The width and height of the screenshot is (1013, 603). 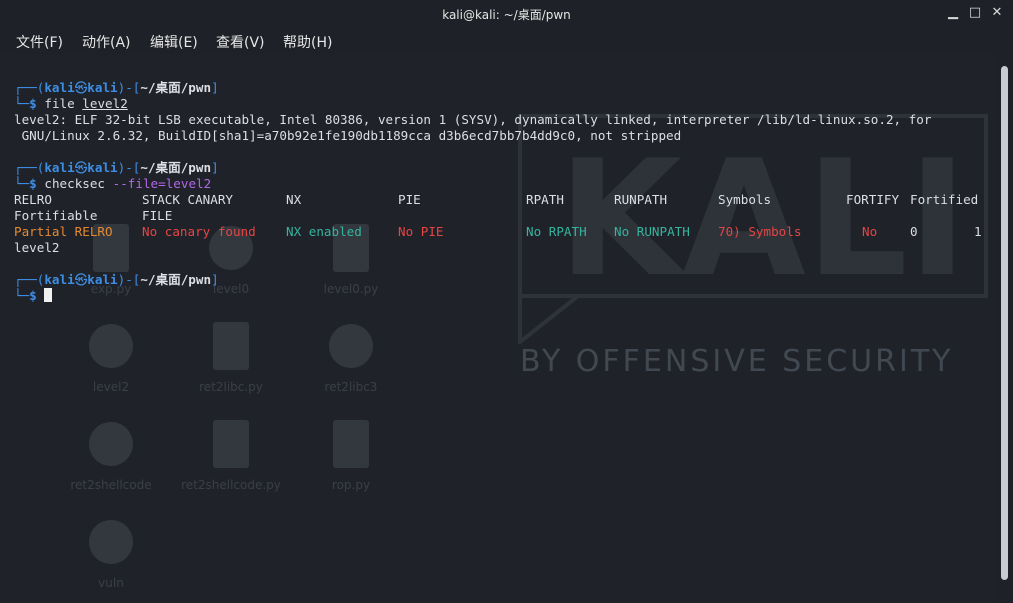 I want to click on scrollbar-thumb, so click(x=1004, y=323).